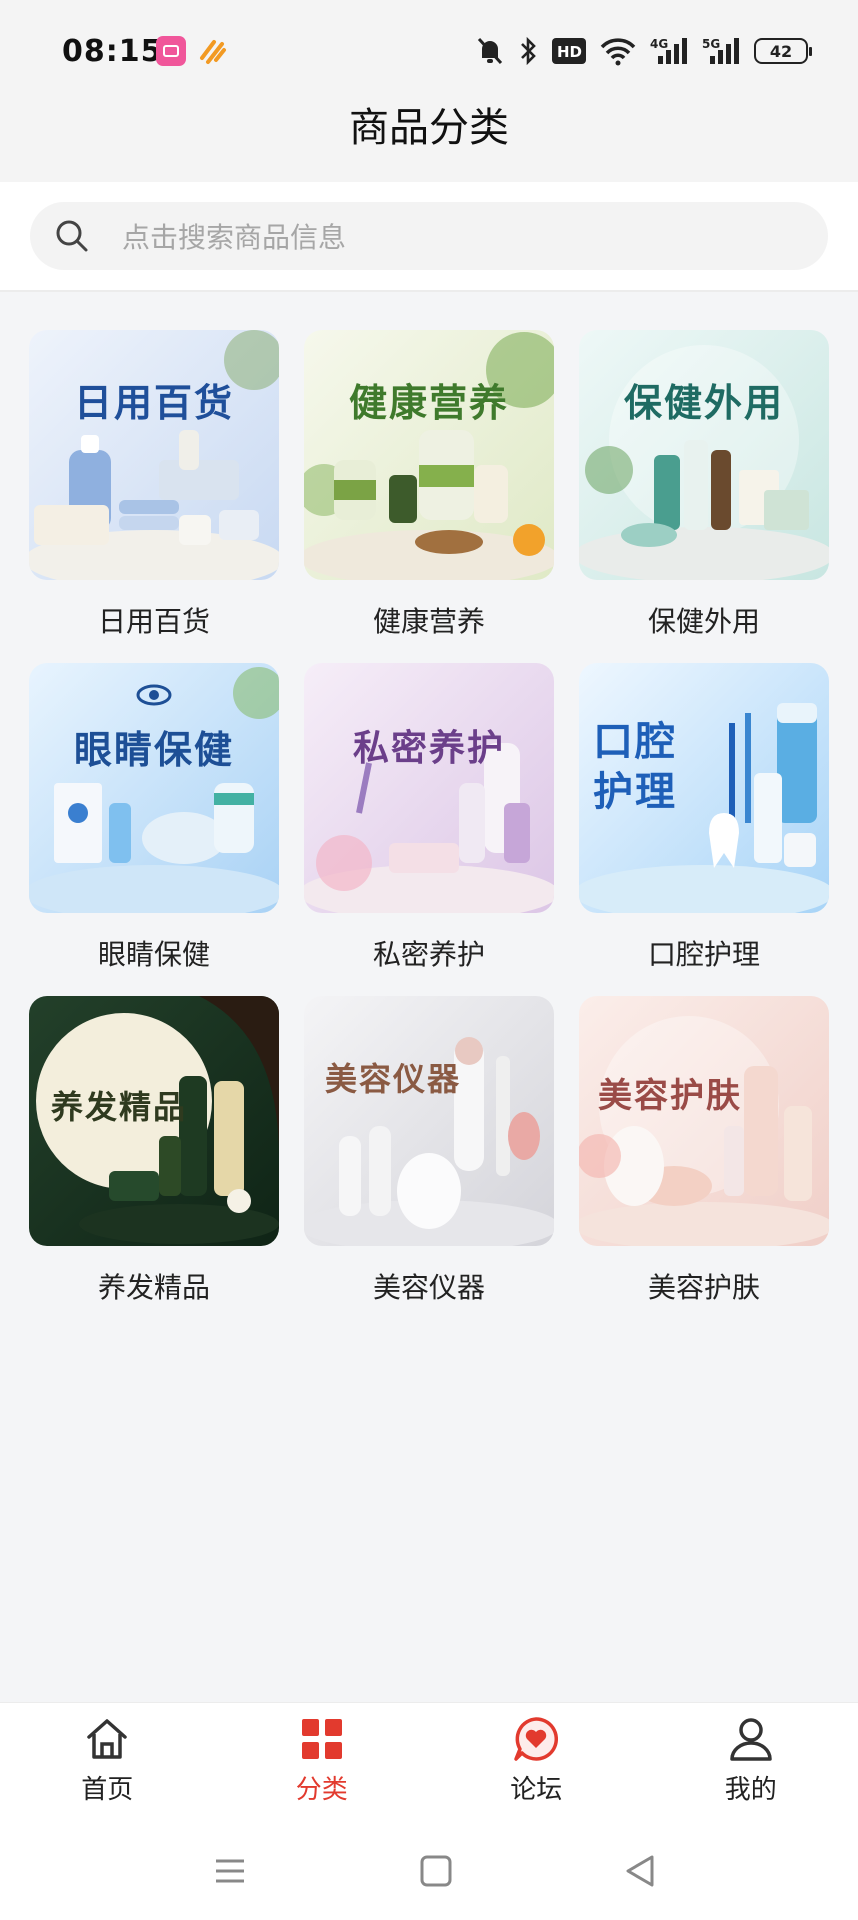  I want to click on category-skincare: 美容护肤 美容护肤, so click(704, 1162).